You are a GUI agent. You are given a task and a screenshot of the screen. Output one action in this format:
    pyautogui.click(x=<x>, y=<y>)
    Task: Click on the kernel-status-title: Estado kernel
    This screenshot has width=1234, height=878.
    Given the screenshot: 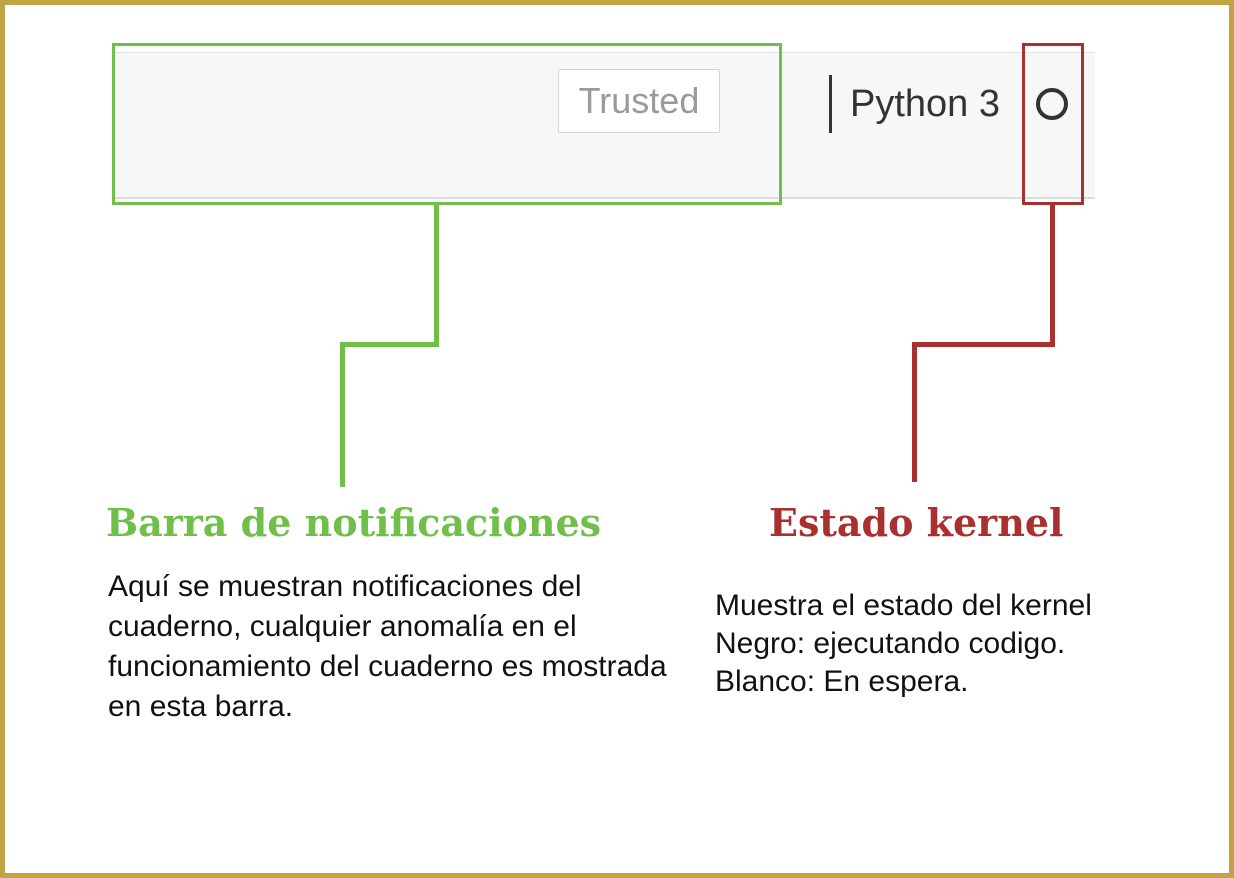 What is the action you would take?
    pyautogui.click(x=916, y=522)
    